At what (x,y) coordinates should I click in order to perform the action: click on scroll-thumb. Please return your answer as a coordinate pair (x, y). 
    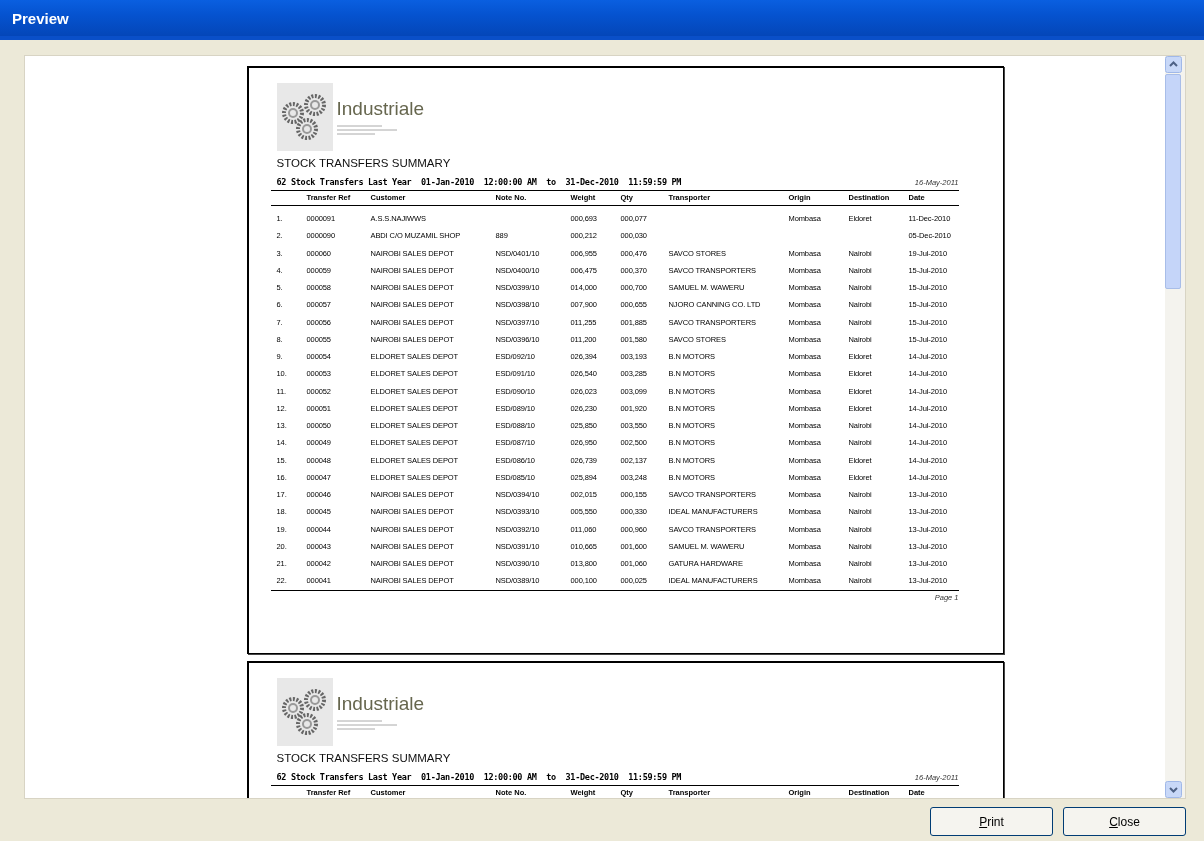
    Looking at the image, I should click on (1173, 181).